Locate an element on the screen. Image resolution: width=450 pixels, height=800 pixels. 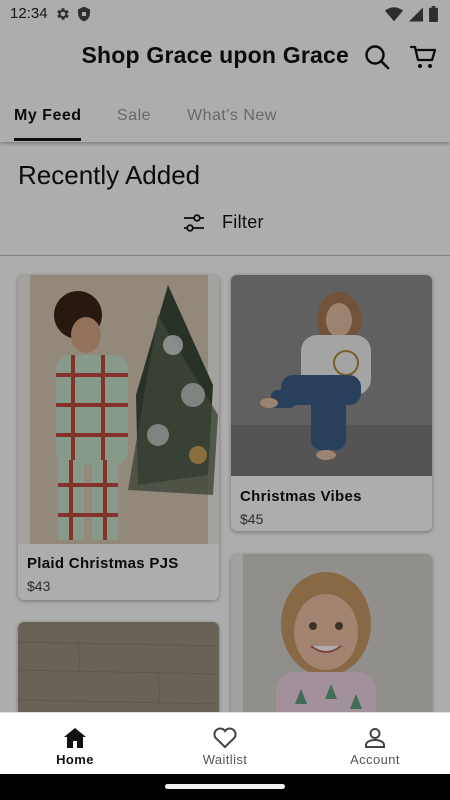
product-name: Christmas Vibes is located at coordinates (301, 496).